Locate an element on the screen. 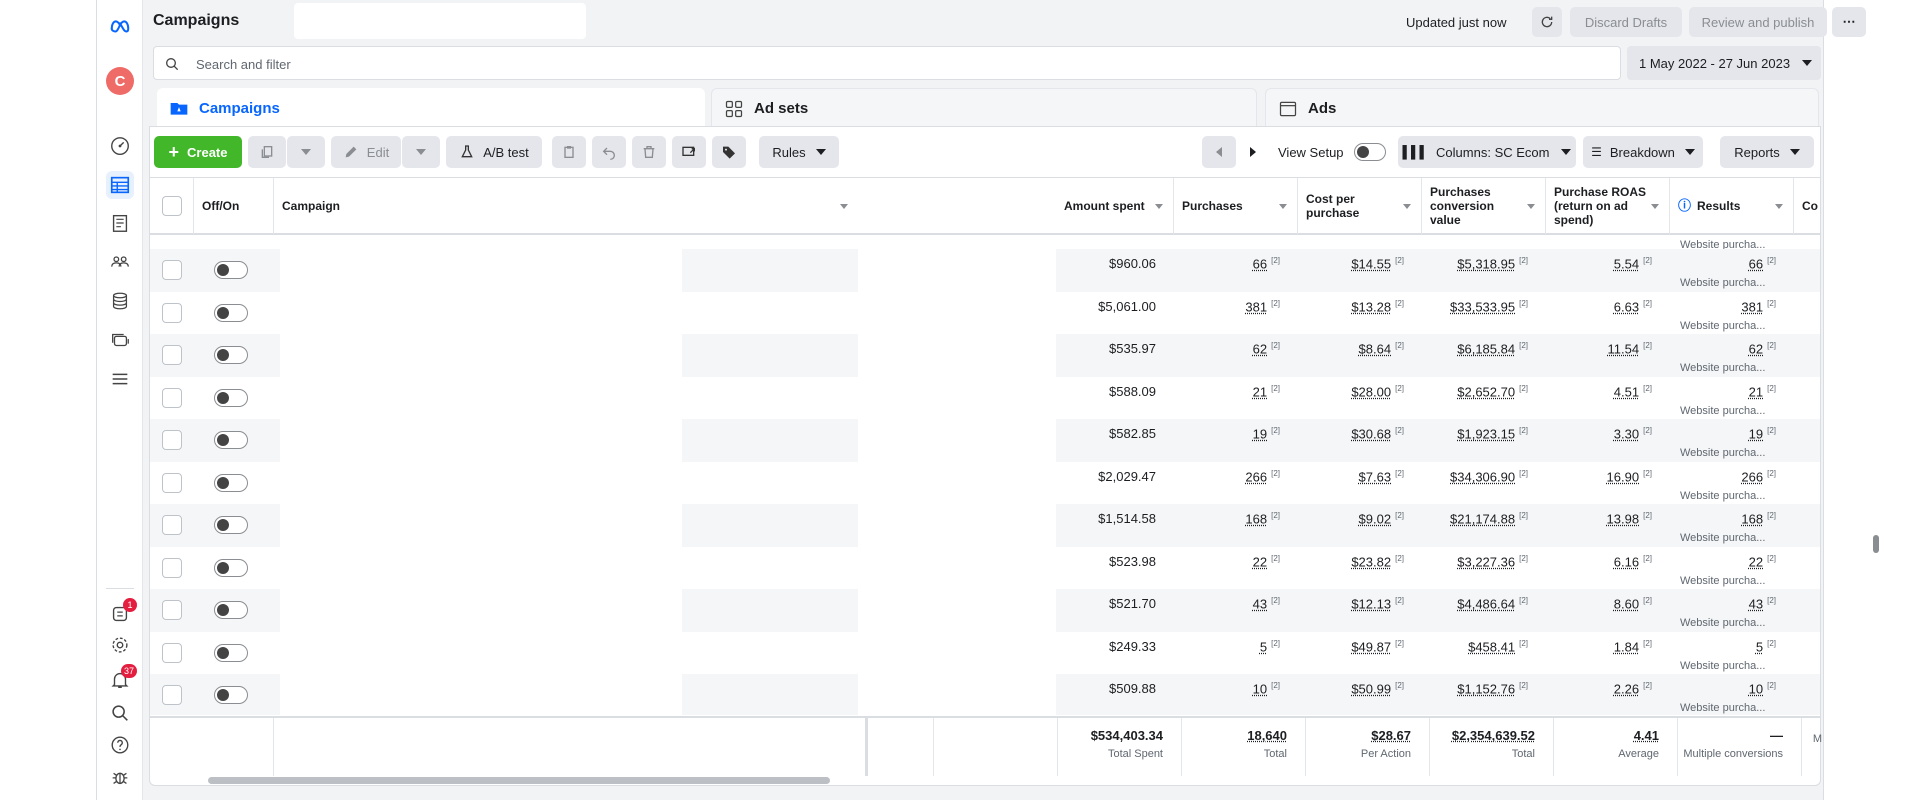 This screenshot has height=800, width=1920. tag-button is located at coordinates (729, 152).